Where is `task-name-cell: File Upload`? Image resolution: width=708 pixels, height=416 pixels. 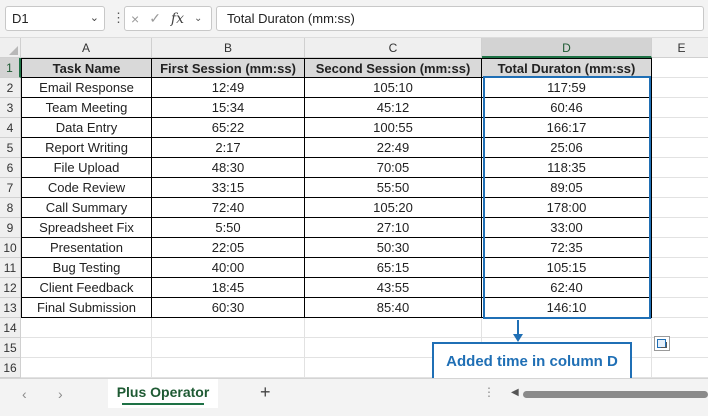
task-name-cell: File Upload is located at coordinates (86, 168).